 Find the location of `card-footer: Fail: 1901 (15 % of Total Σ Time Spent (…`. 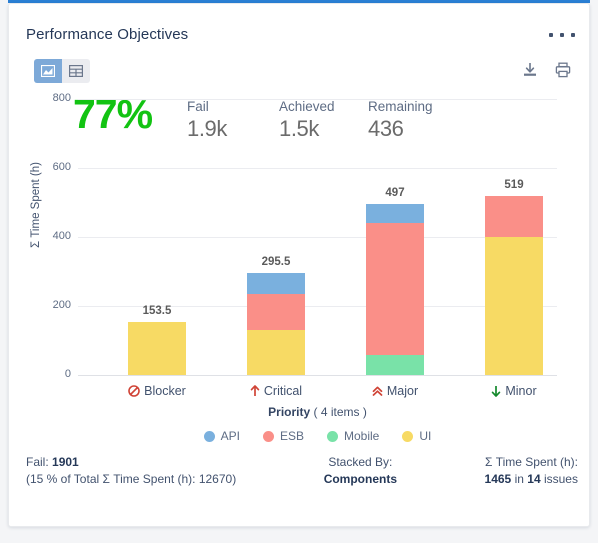

card-footer: Fail: 1901 (15 % of Total Σ Time Spent (… is located at coordinates (302, 471).